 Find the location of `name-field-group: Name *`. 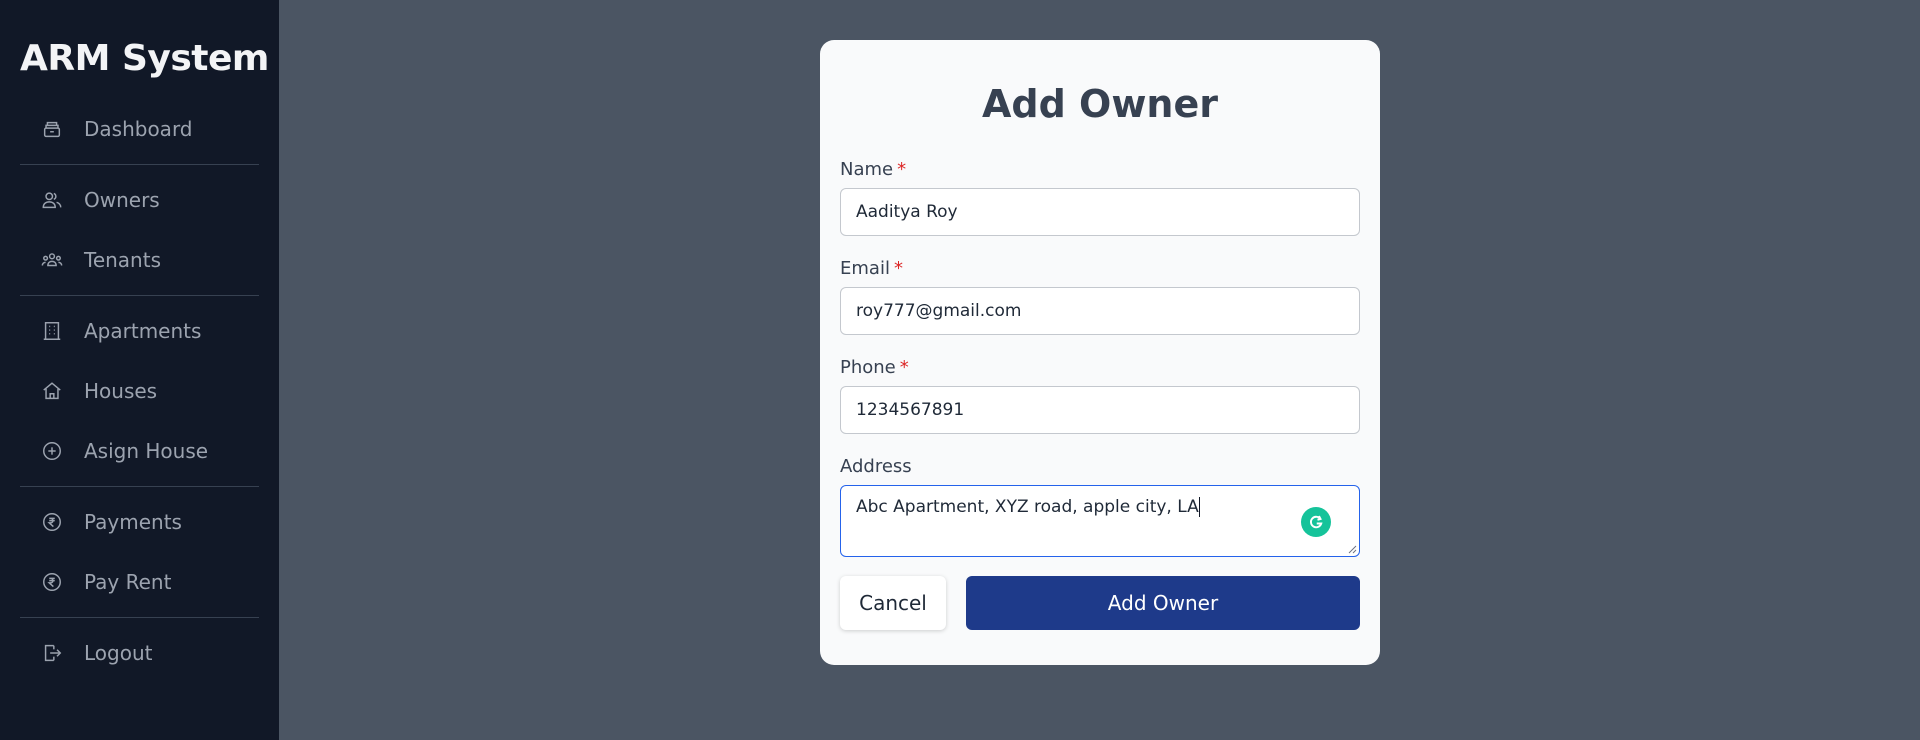

name-field-group: Name * is located at coordinates (1100, 198).